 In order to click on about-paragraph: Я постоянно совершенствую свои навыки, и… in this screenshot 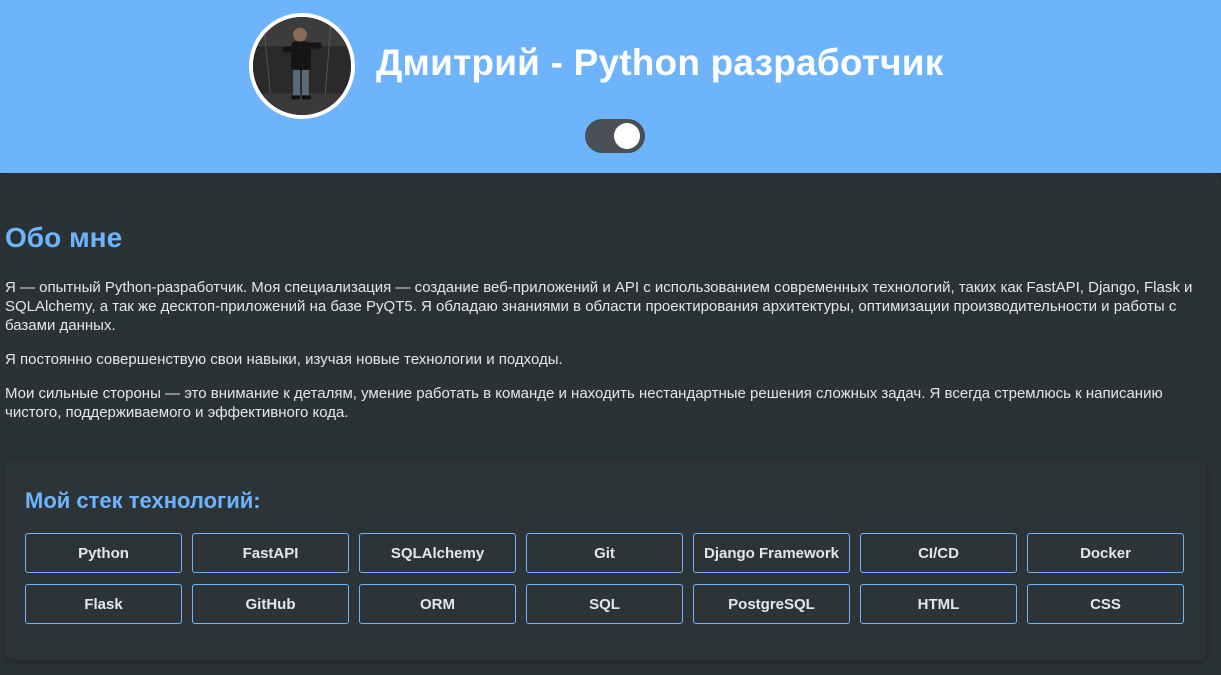, I will do `click(284, 359)`.